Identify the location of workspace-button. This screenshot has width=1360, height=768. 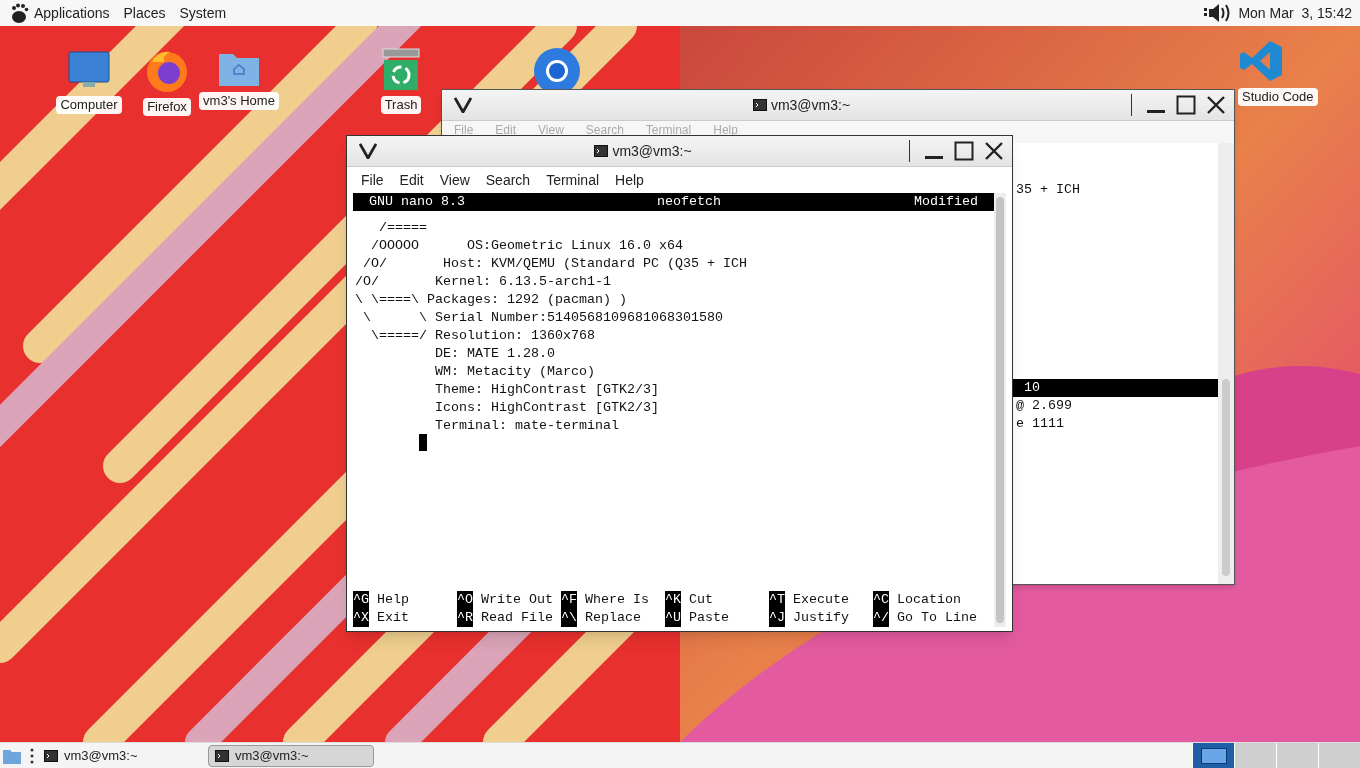
(1213, 755).